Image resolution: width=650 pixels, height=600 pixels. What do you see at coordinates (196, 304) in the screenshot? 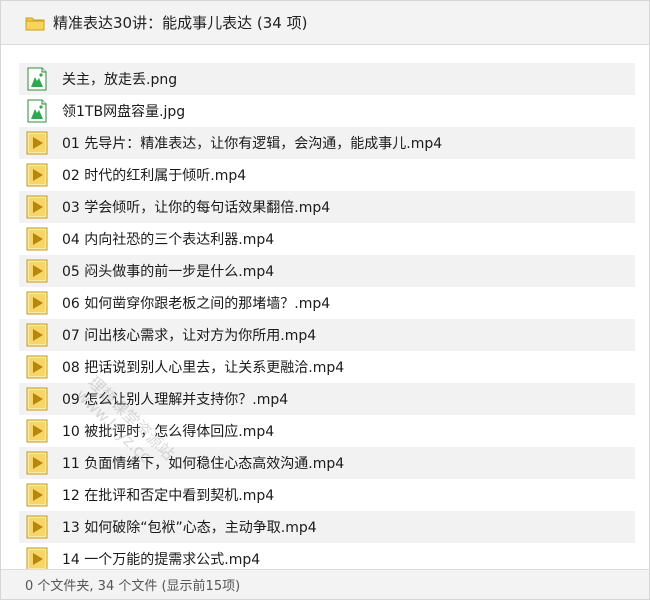
I see `file-name: 06 如何凿穿你跟老板之间的那堵墙？.mp4` at bounding box center [196, 304].